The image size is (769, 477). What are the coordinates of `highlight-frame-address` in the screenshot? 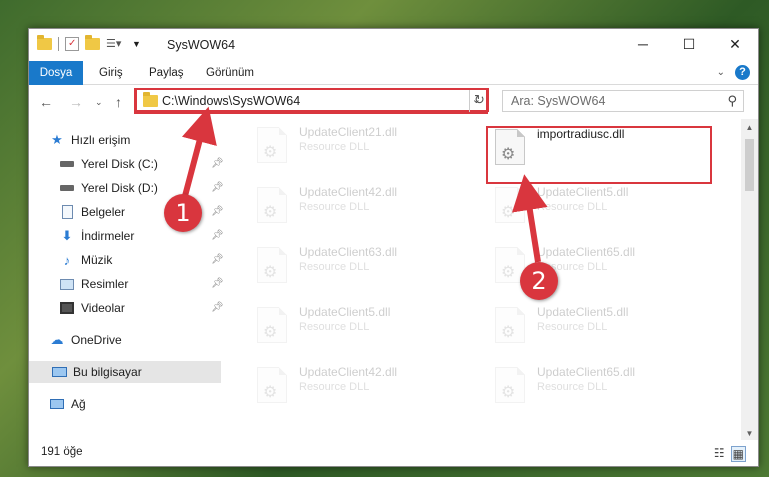 It's located at (311, 101).